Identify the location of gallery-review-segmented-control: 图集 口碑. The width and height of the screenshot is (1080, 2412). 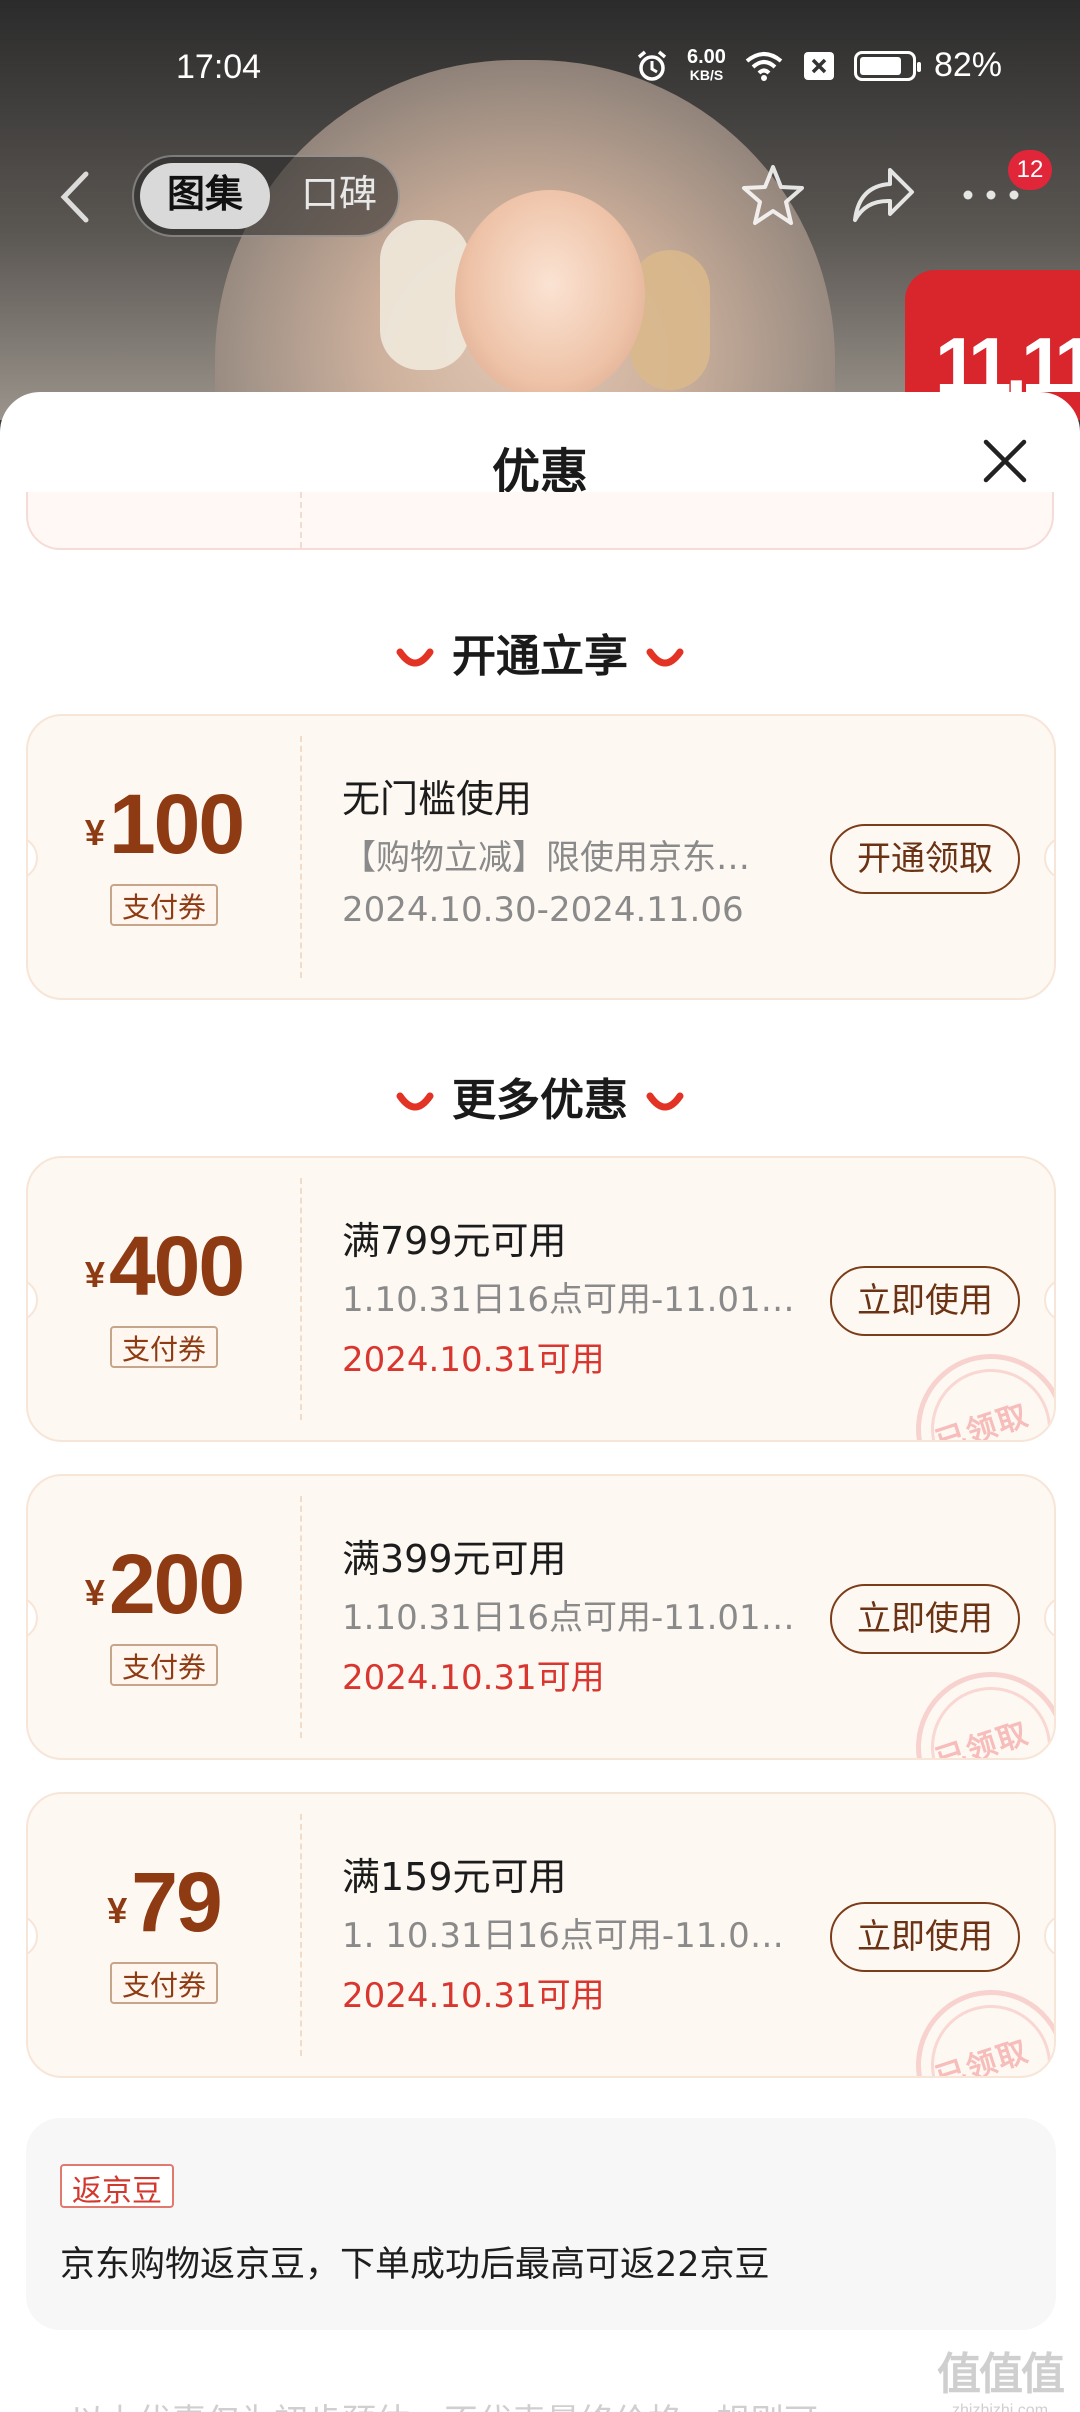
(266, 196).